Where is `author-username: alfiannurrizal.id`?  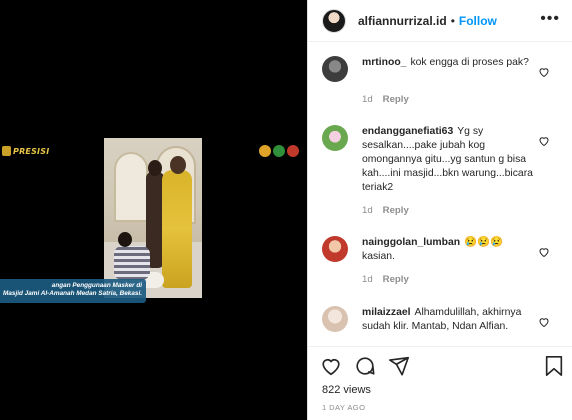 author-username: alfiannurrizal.id is located at coordinates (402, 21).